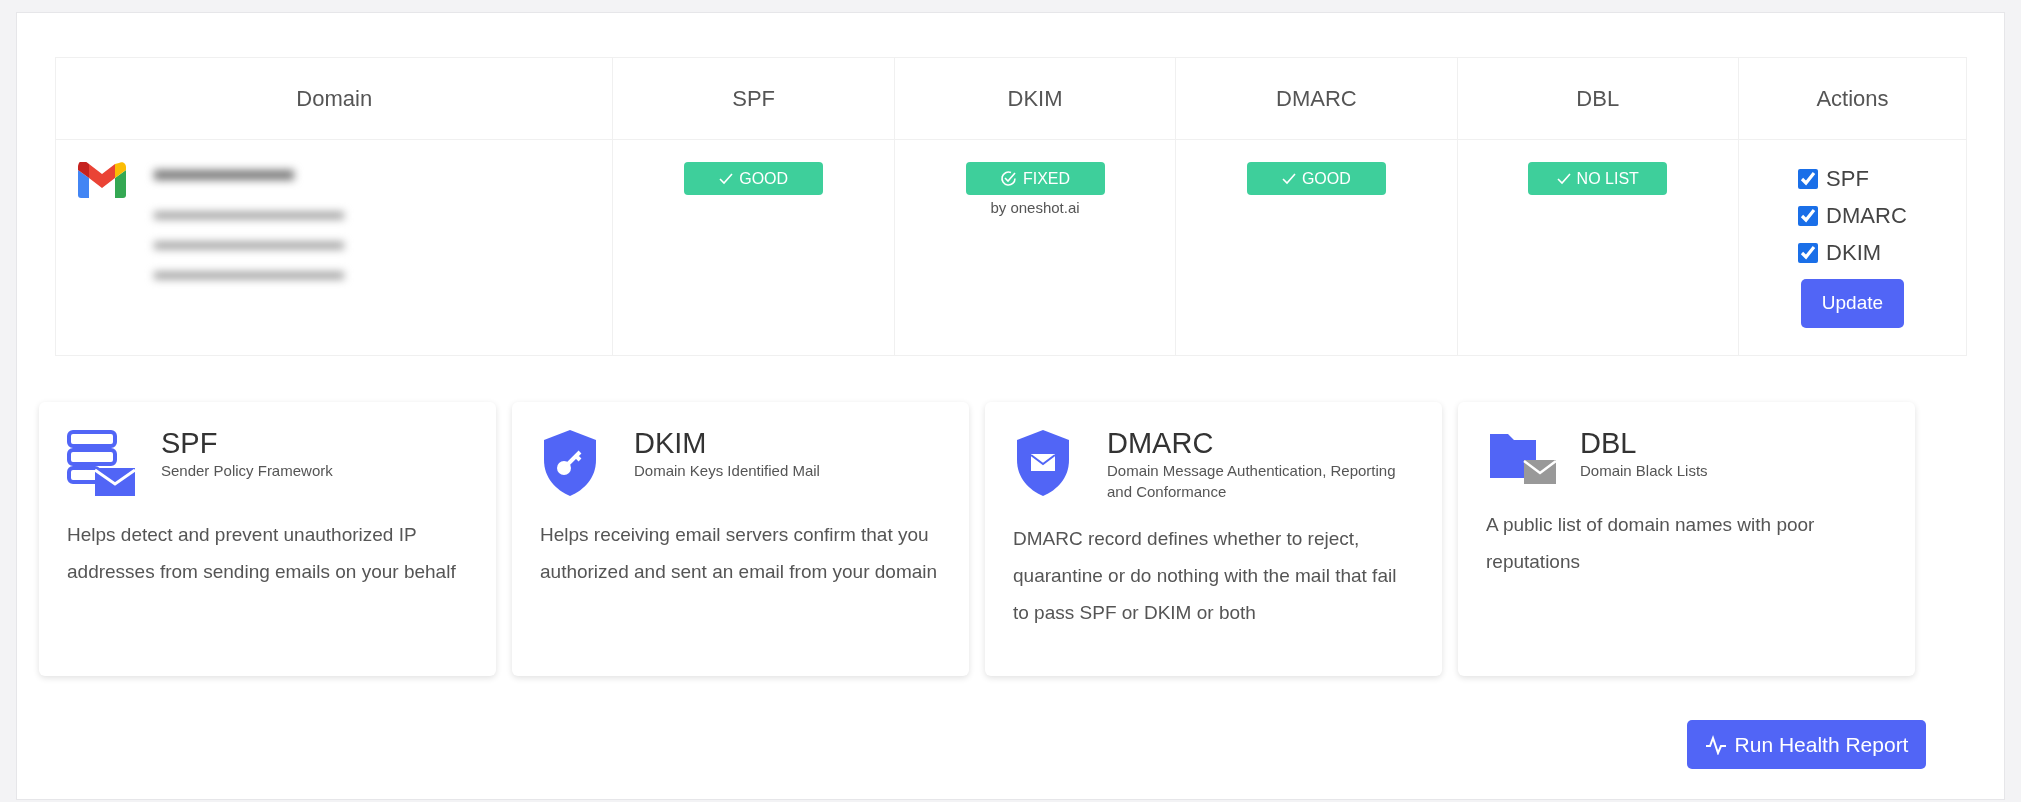 The height and width of the screenshot is (802, 2021). What do you see at coordinates (1644, 470) in the screenshot?
I see `card-subtitle: Domain Black Lists` at bounding box center [1644, 470].